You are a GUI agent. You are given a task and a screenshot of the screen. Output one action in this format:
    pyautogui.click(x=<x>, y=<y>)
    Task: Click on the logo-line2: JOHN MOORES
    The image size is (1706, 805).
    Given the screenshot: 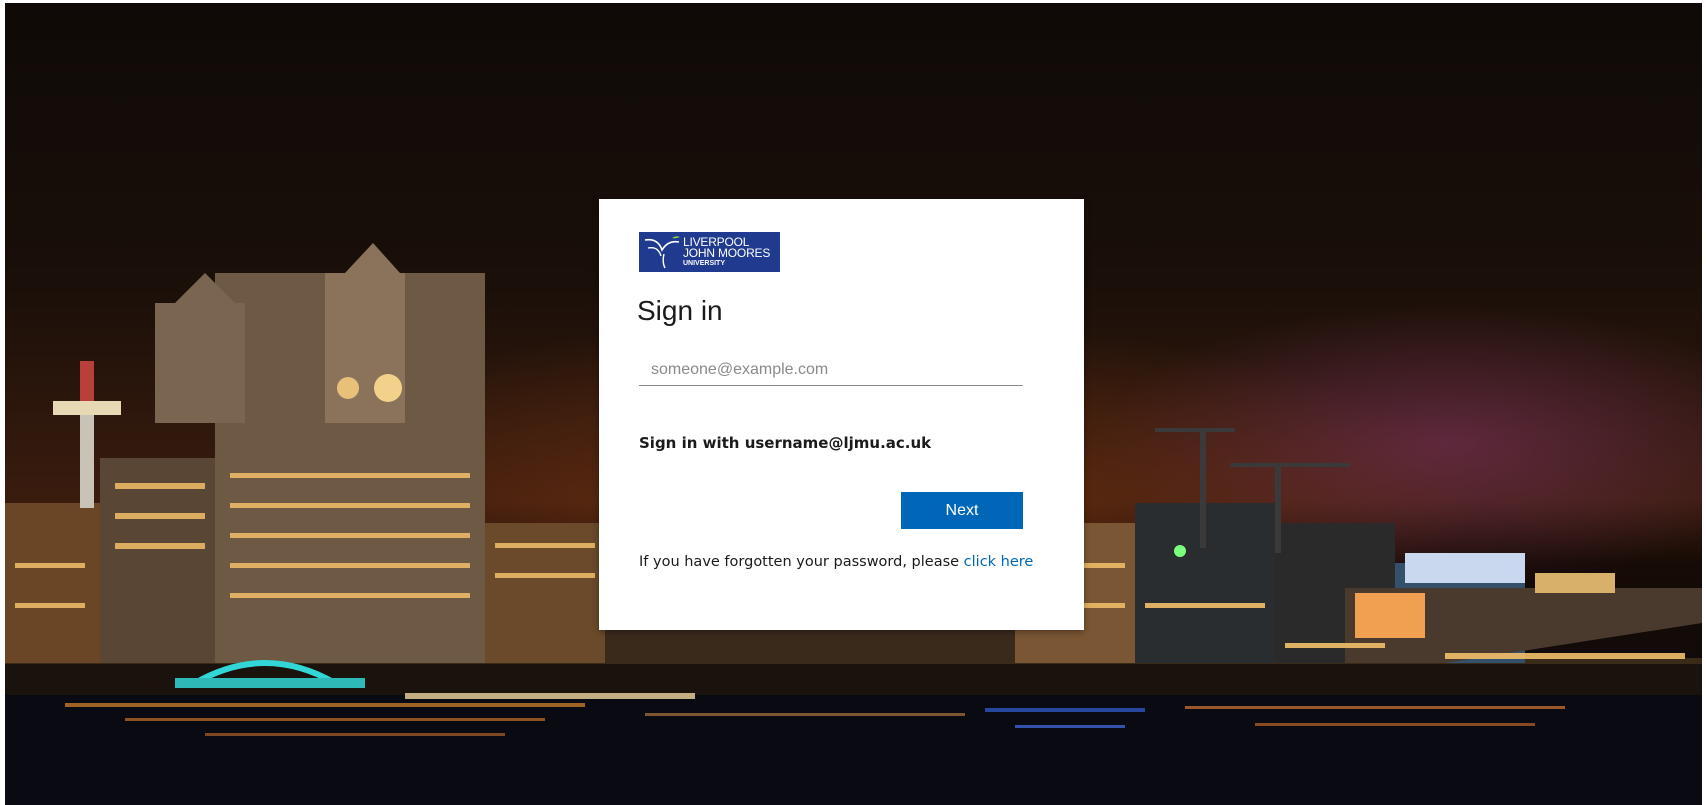 What is the action you would take?
    pyautogui.click(x=727, y=253)
    